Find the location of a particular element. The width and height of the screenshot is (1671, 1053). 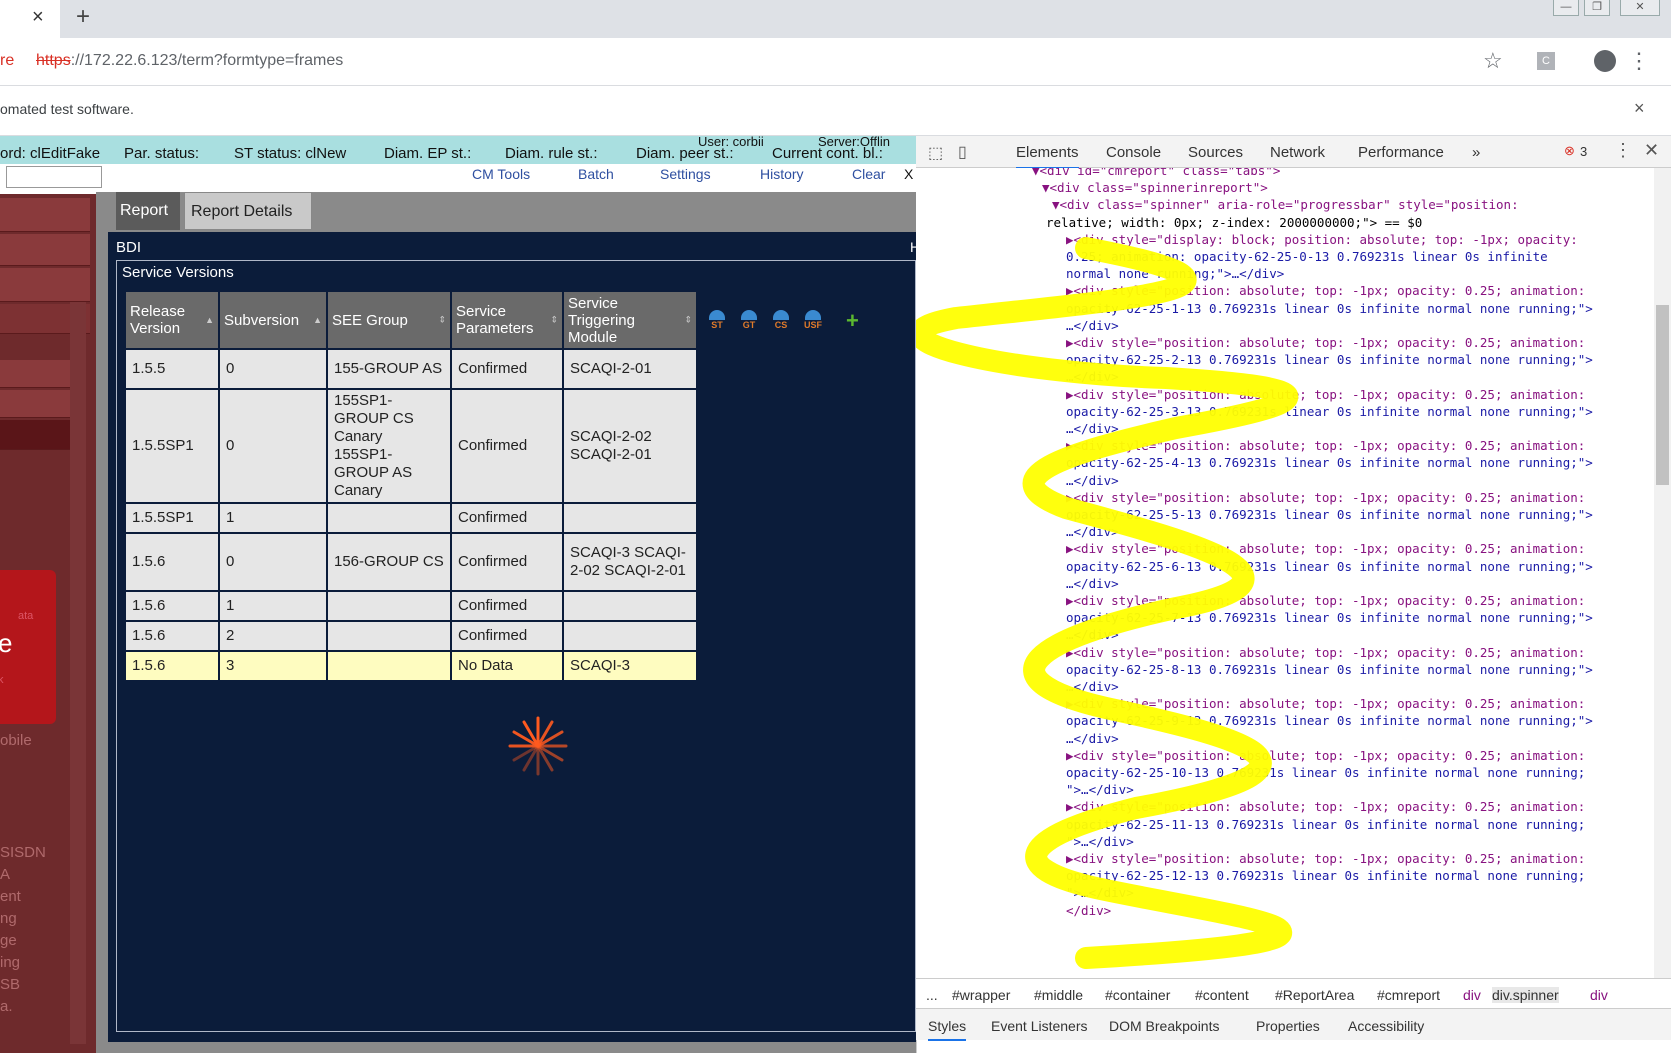

sidebar-text: ge is located at coordinates (8, 940).